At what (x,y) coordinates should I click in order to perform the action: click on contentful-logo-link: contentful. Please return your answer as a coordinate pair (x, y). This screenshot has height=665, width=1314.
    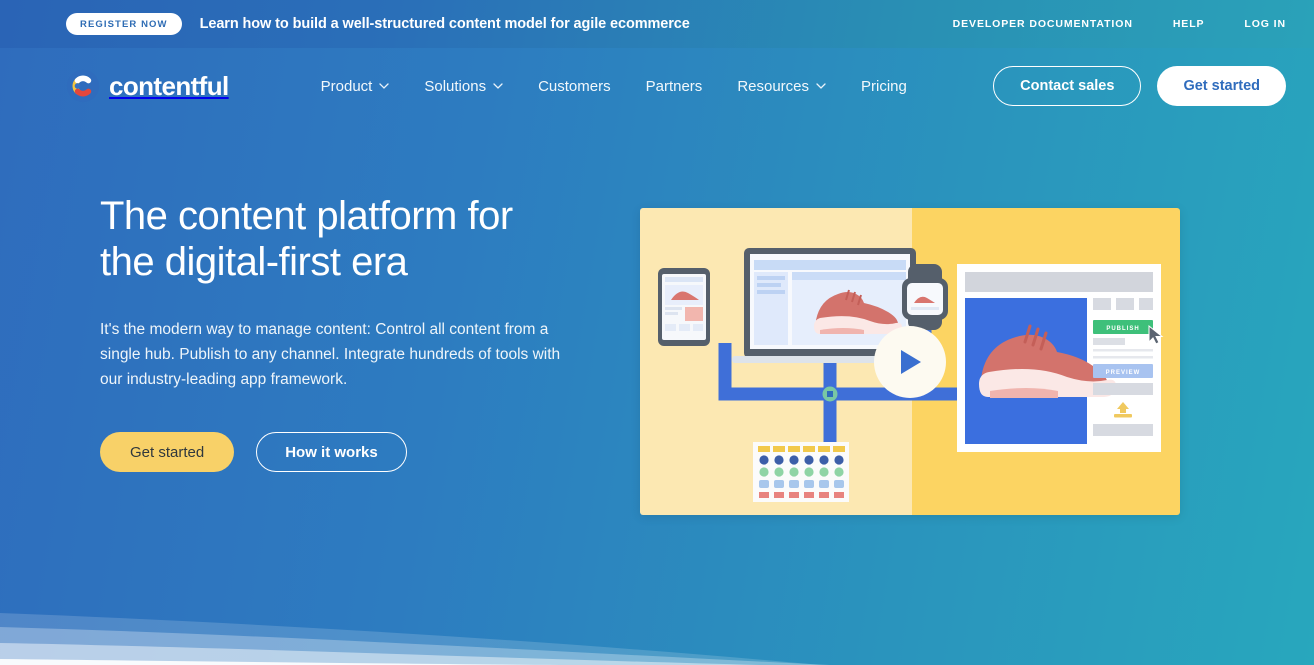
    Looking at the image, I should click on (147, 86).